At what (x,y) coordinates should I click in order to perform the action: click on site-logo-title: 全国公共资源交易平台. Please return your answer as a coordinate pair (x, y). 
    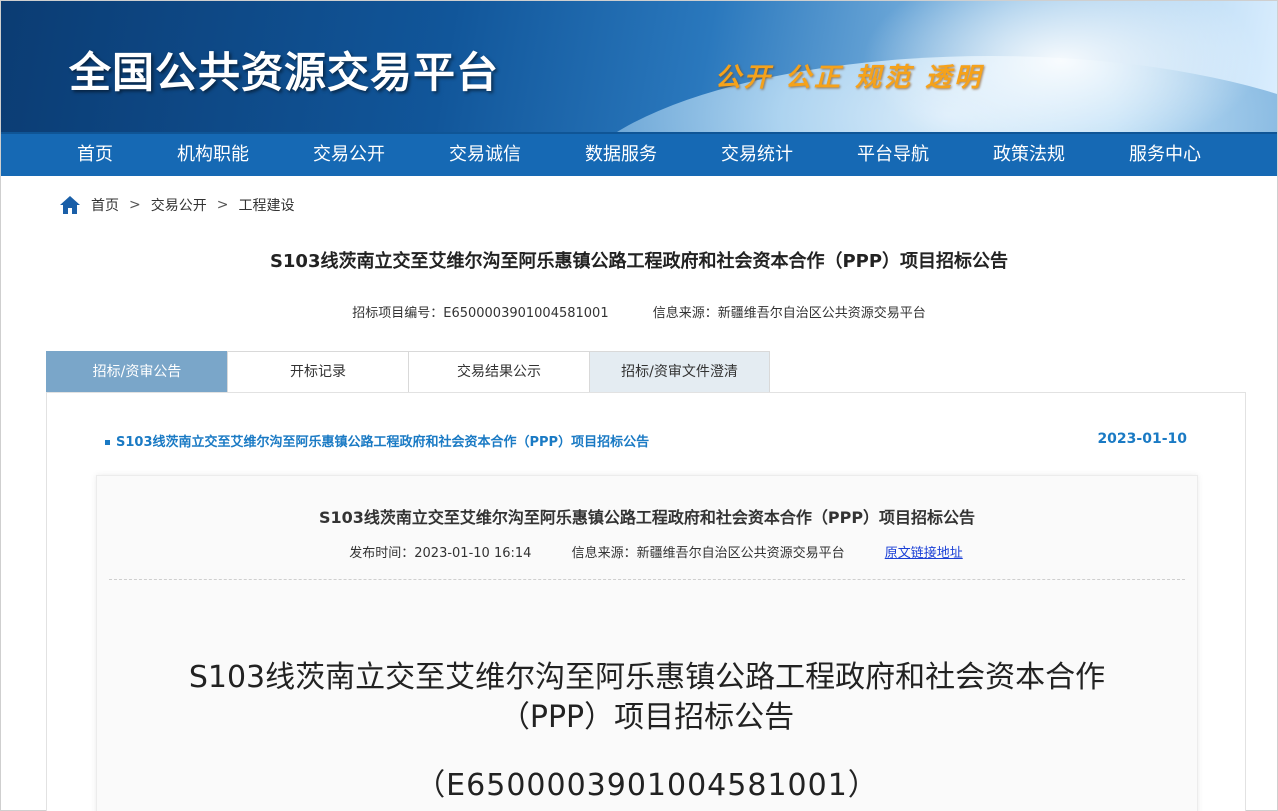
    Looking at the image, I should click on (284, 69).